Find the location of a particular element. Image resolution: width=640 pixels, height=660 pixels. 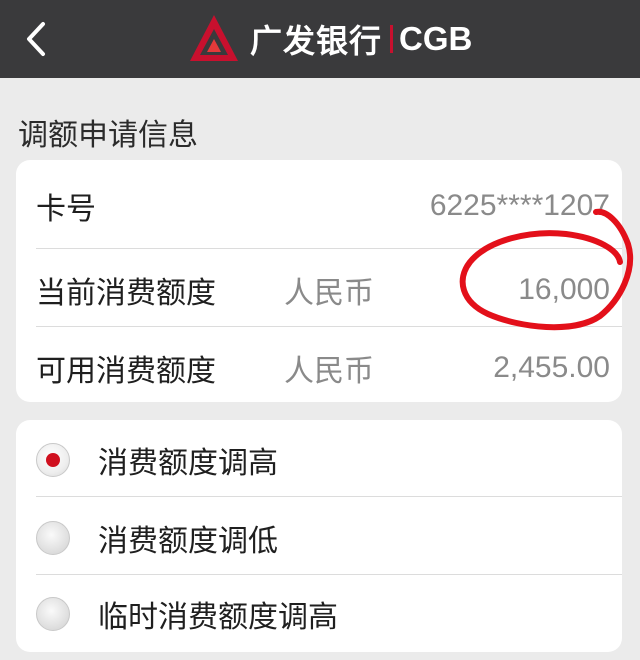

current-limit-label: 当前消费额度 is located at coordinates (126, 293).